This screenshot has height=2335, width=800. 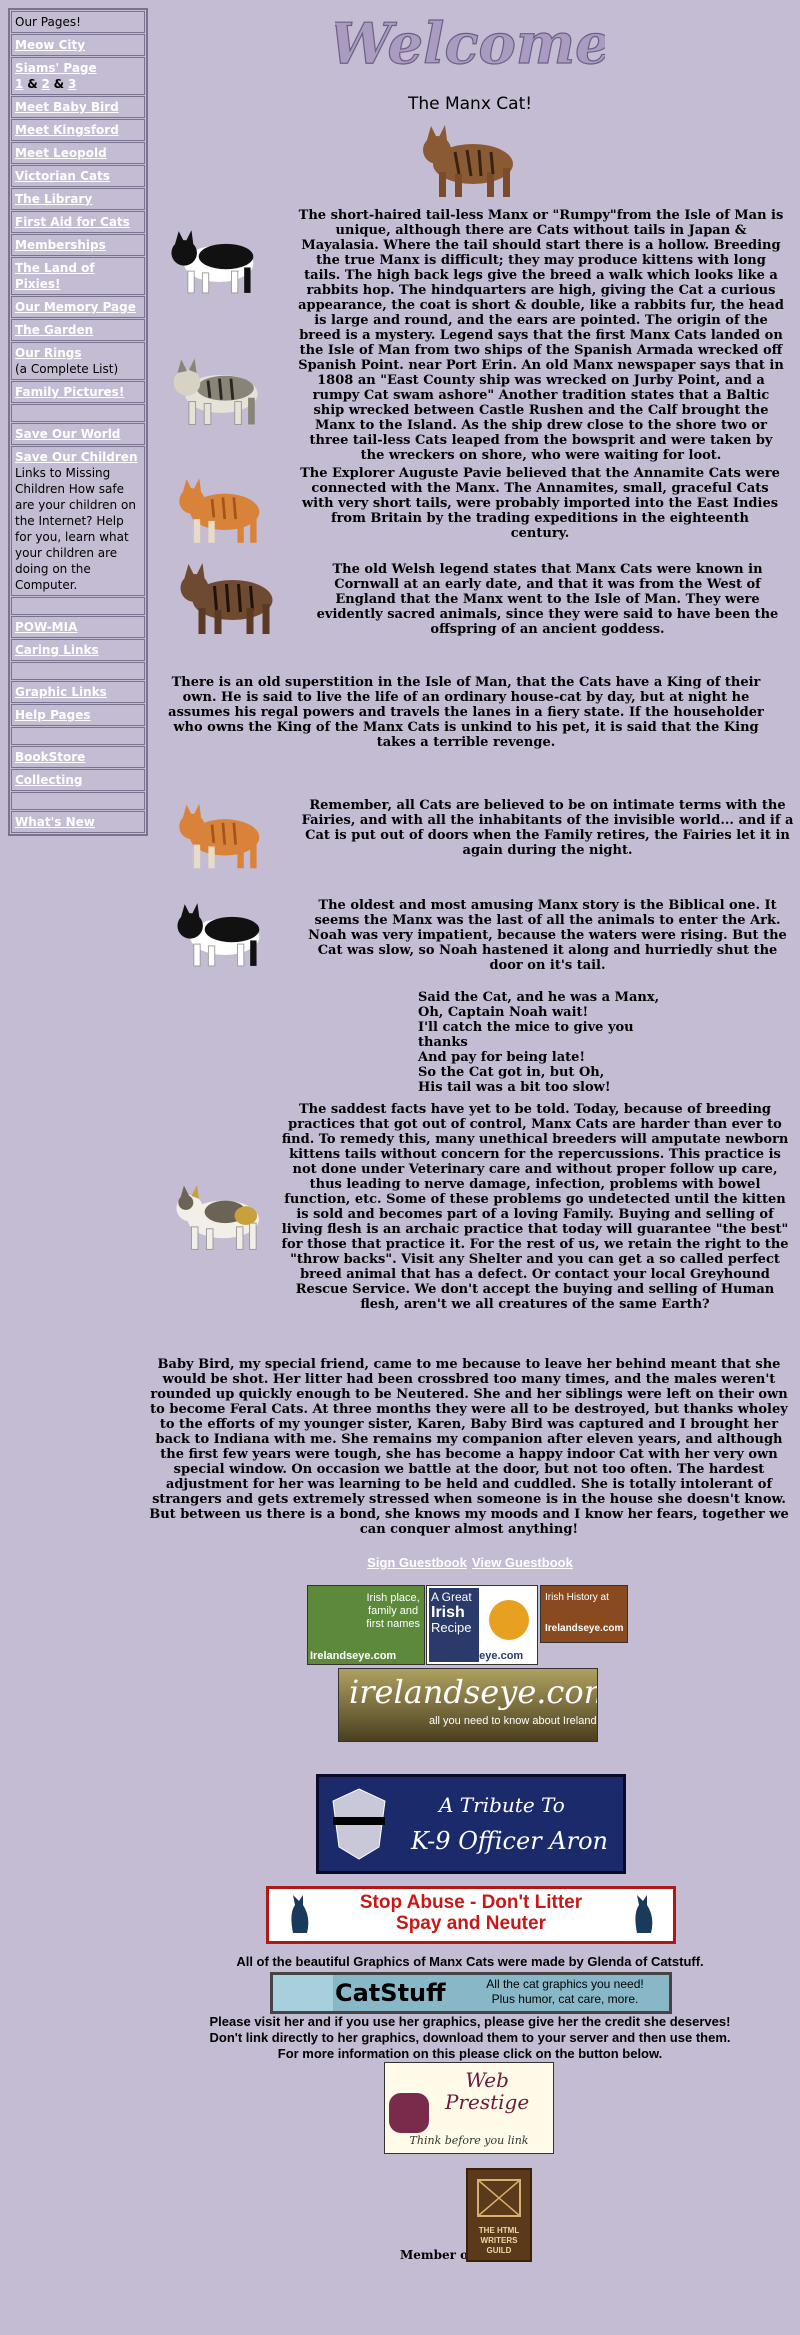 What do you see at coordinates (55, 822) in the screenshot?
I see `sidebar-link: What's New` at bounding box center [55, 822].